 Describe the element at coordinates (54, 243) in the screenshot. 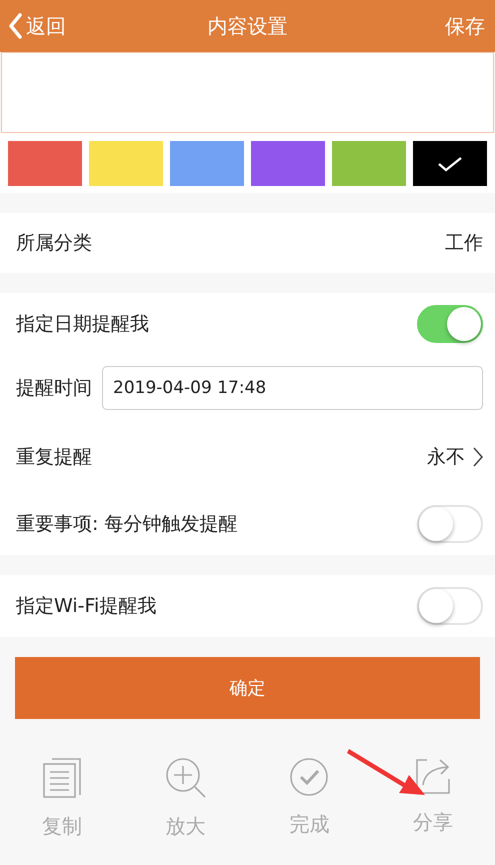

I see `category-label: 所属分类` at that location.